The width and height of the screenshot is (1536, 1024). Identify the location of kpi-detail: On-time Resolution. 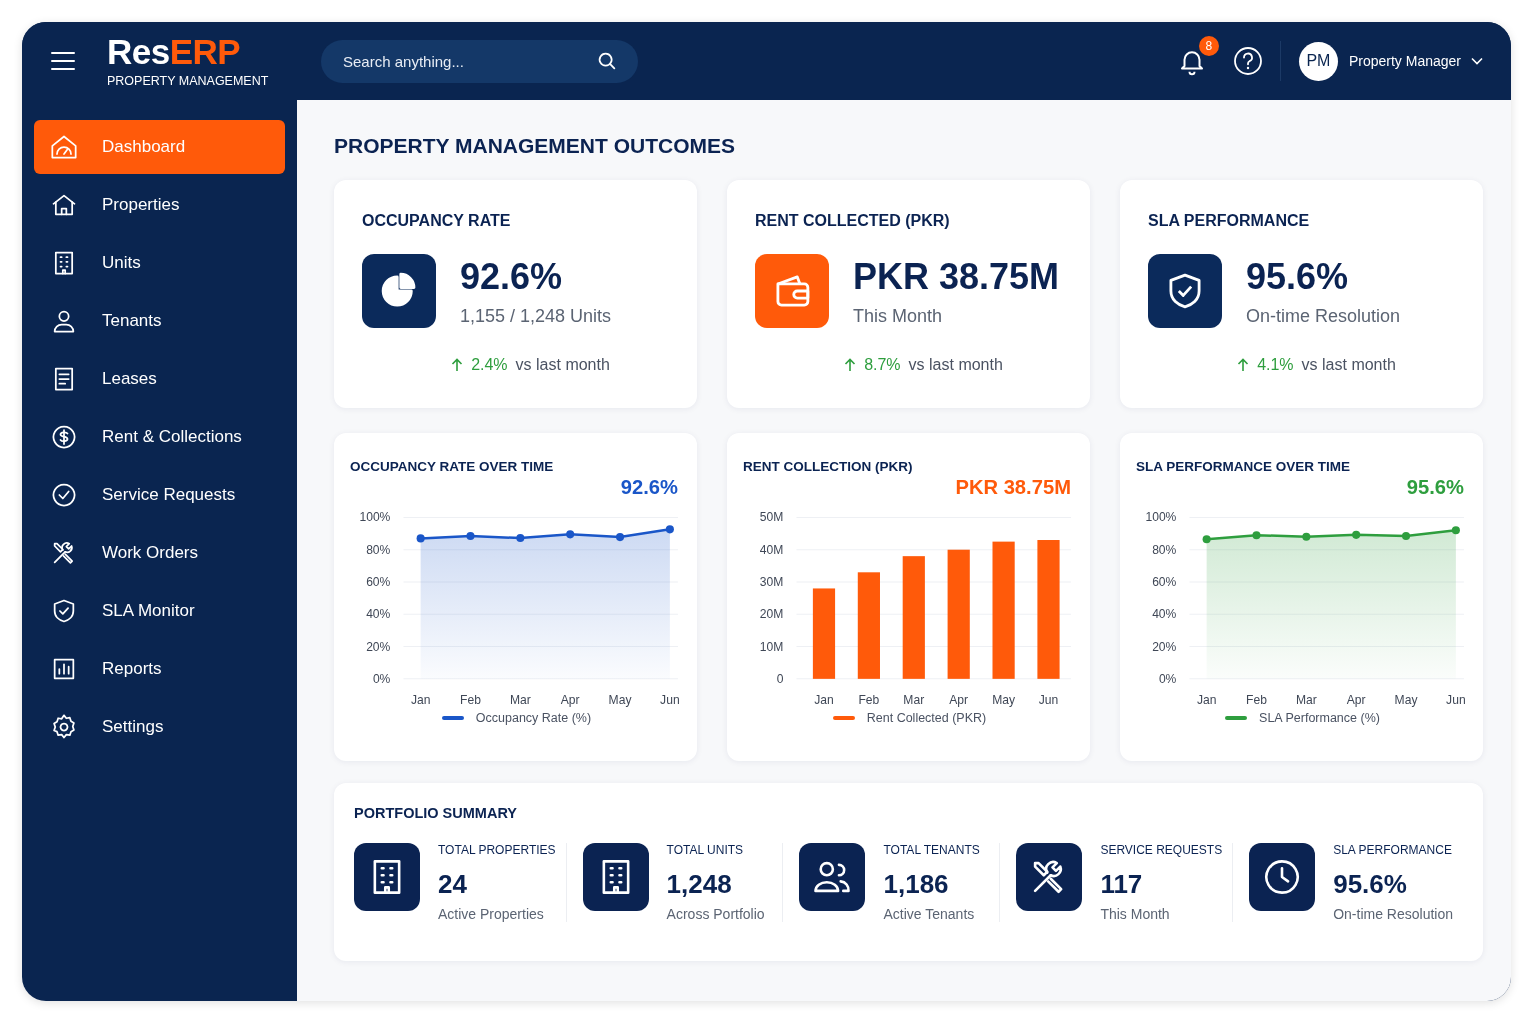
(1323, 316).